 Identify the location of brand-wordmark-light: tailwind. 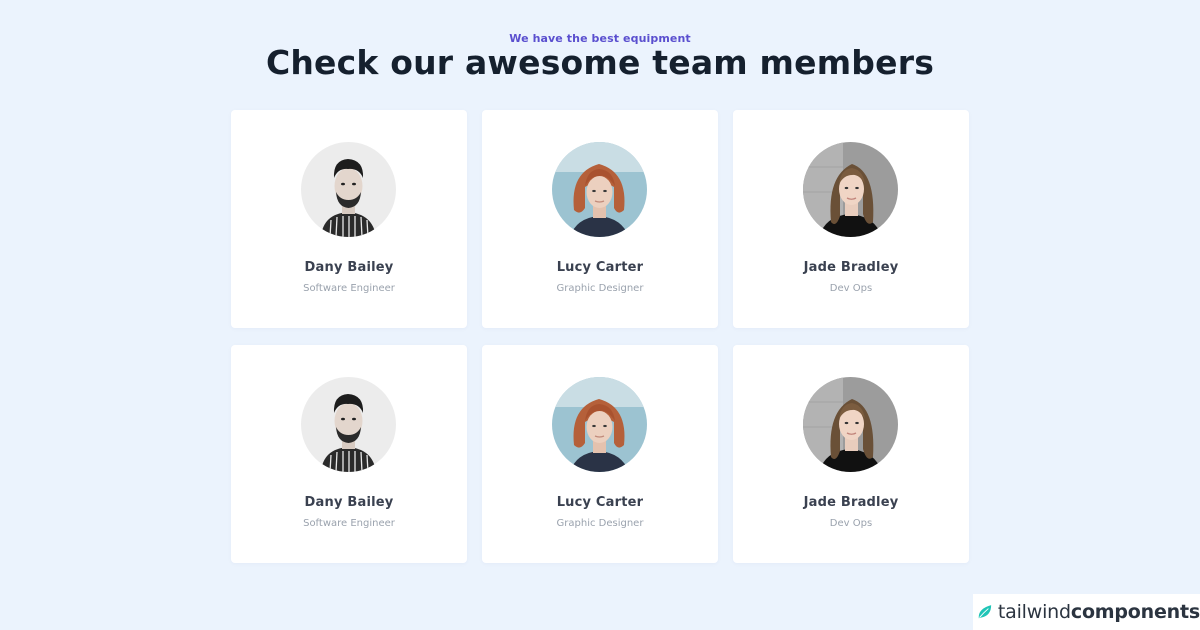
(1034, 612).